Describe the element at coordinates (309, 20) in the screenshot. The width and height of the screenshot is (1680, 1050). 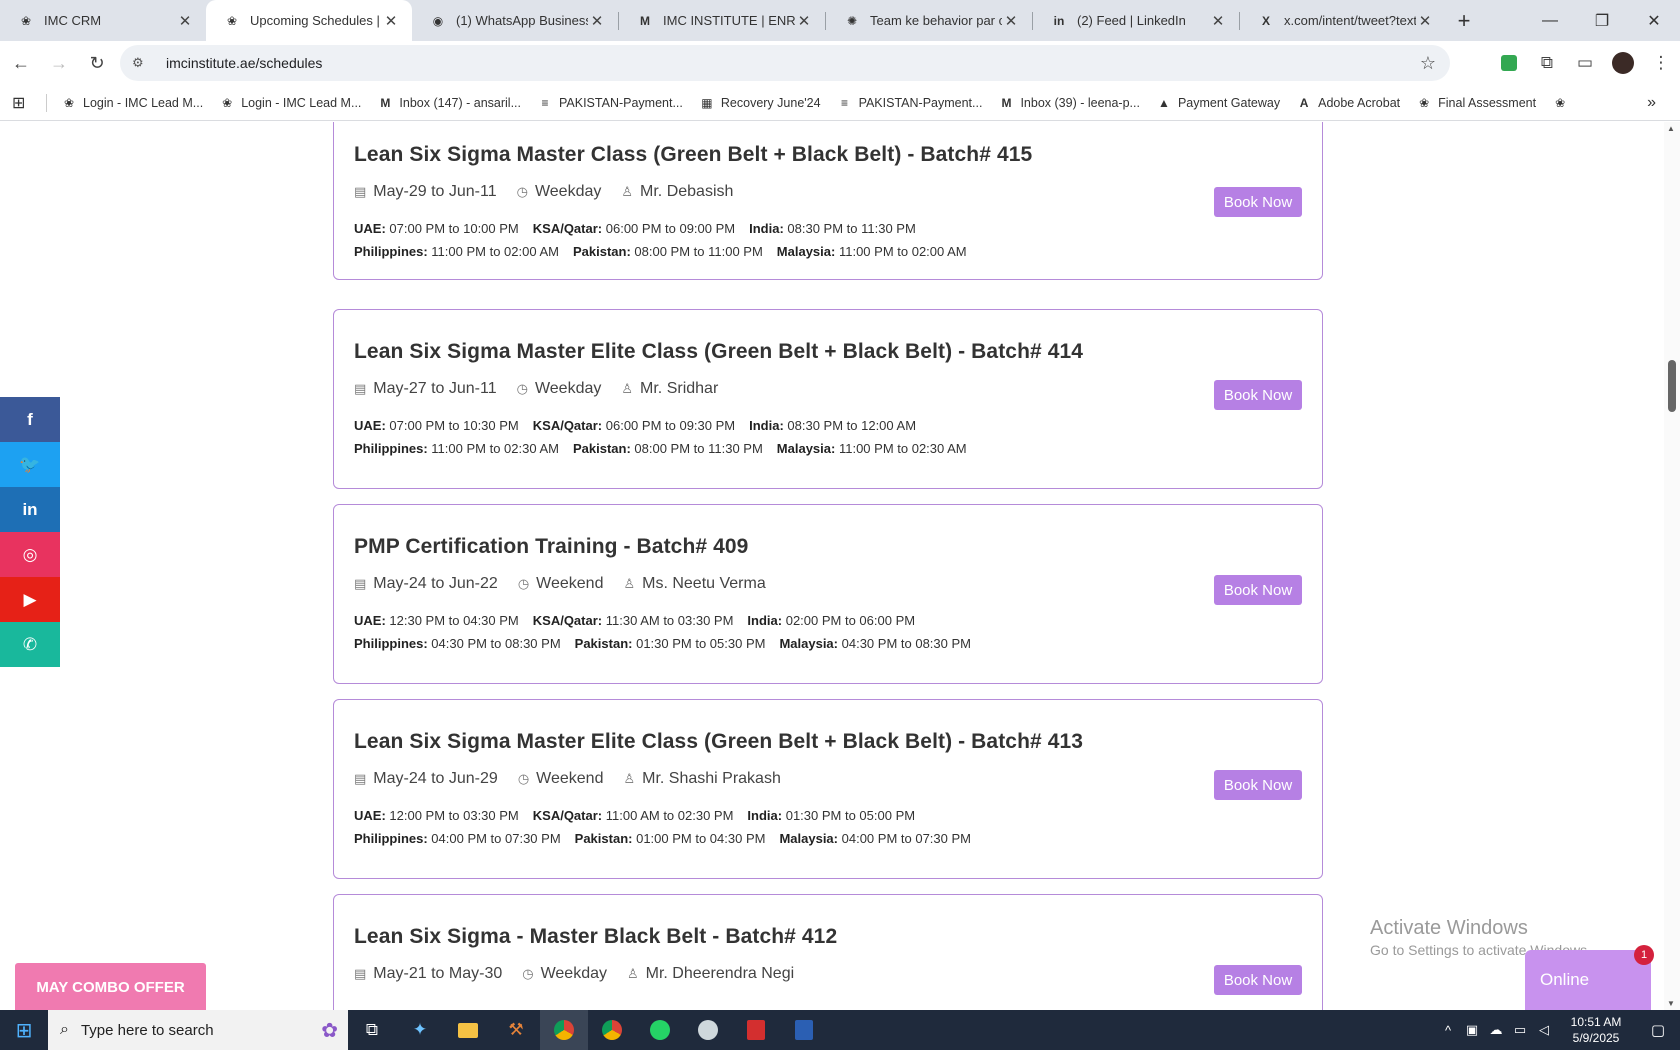
I see `browser-tab: ❀ Upcoming Schedules | IMC✕` at that location.